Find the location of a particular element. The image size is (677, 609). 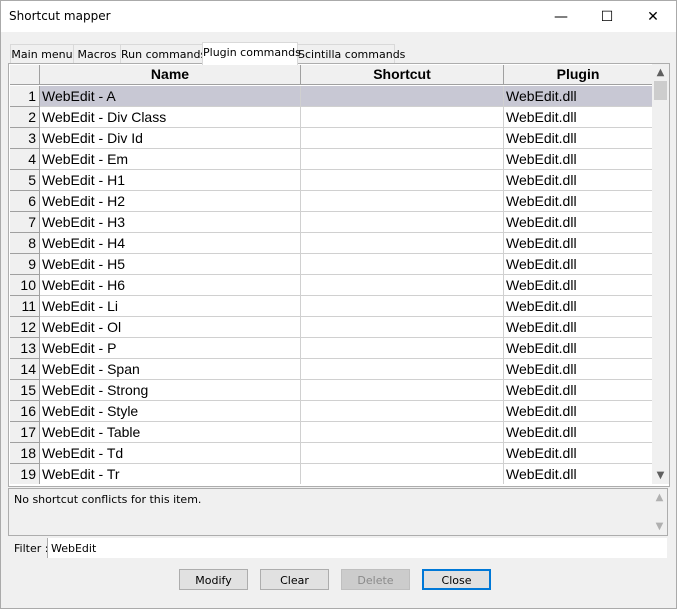

name-cell: WebEdit - H2 is located at coordinates (170, 201).